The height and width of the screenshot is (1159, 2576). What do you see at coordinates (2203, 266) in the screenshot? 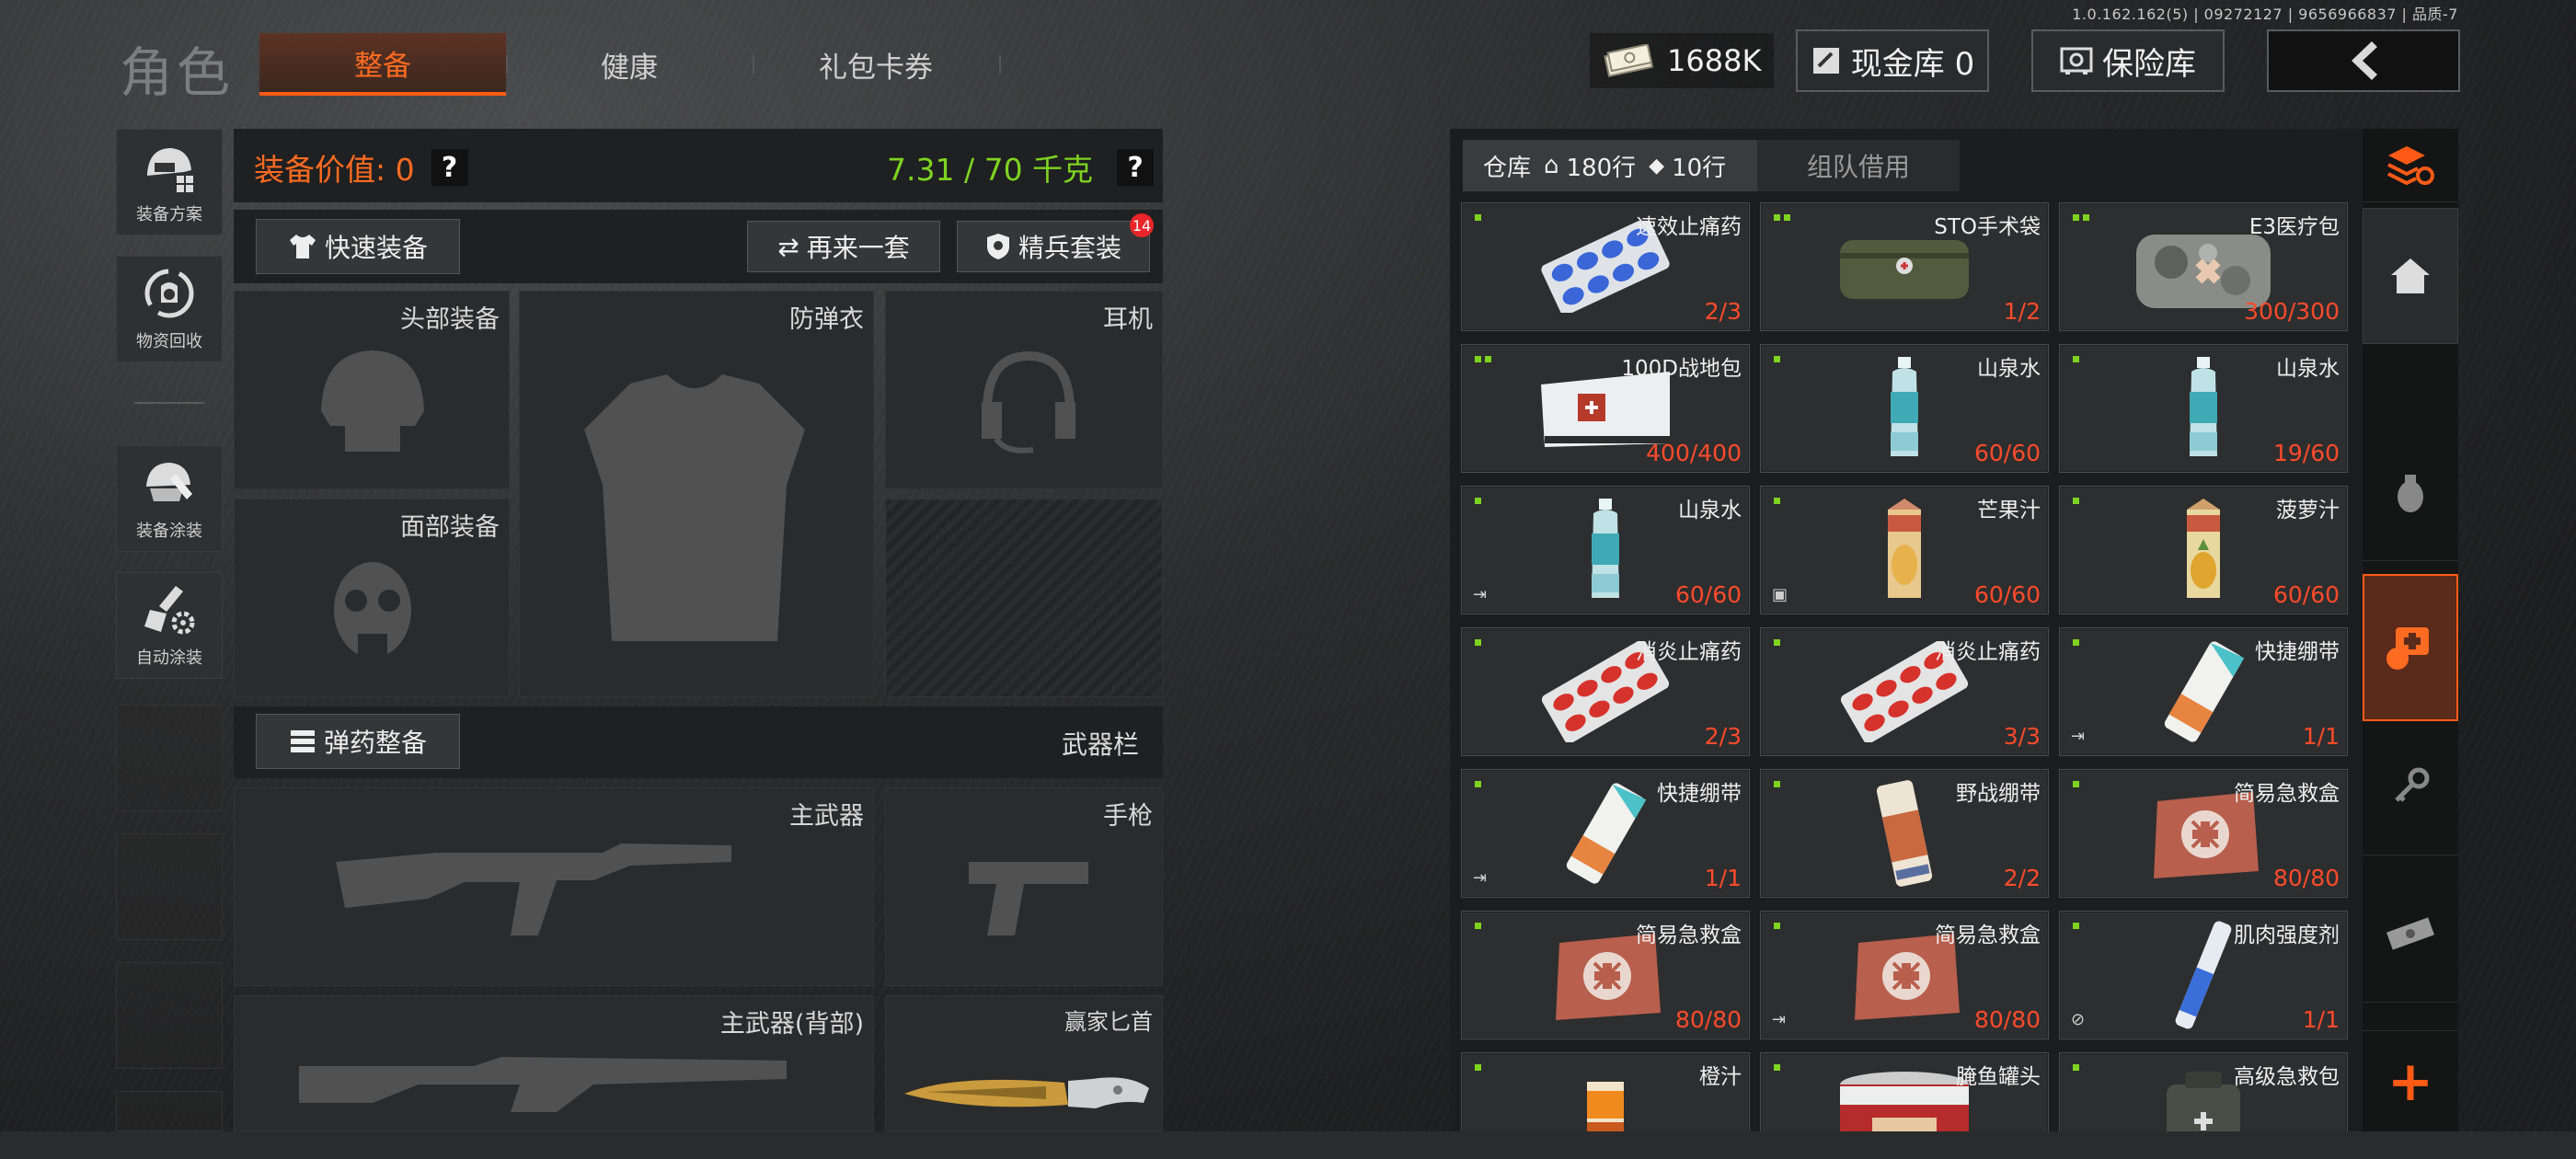
I see `inventory-item: E3医疗包 300/300` at bounding box center [2203, 266].